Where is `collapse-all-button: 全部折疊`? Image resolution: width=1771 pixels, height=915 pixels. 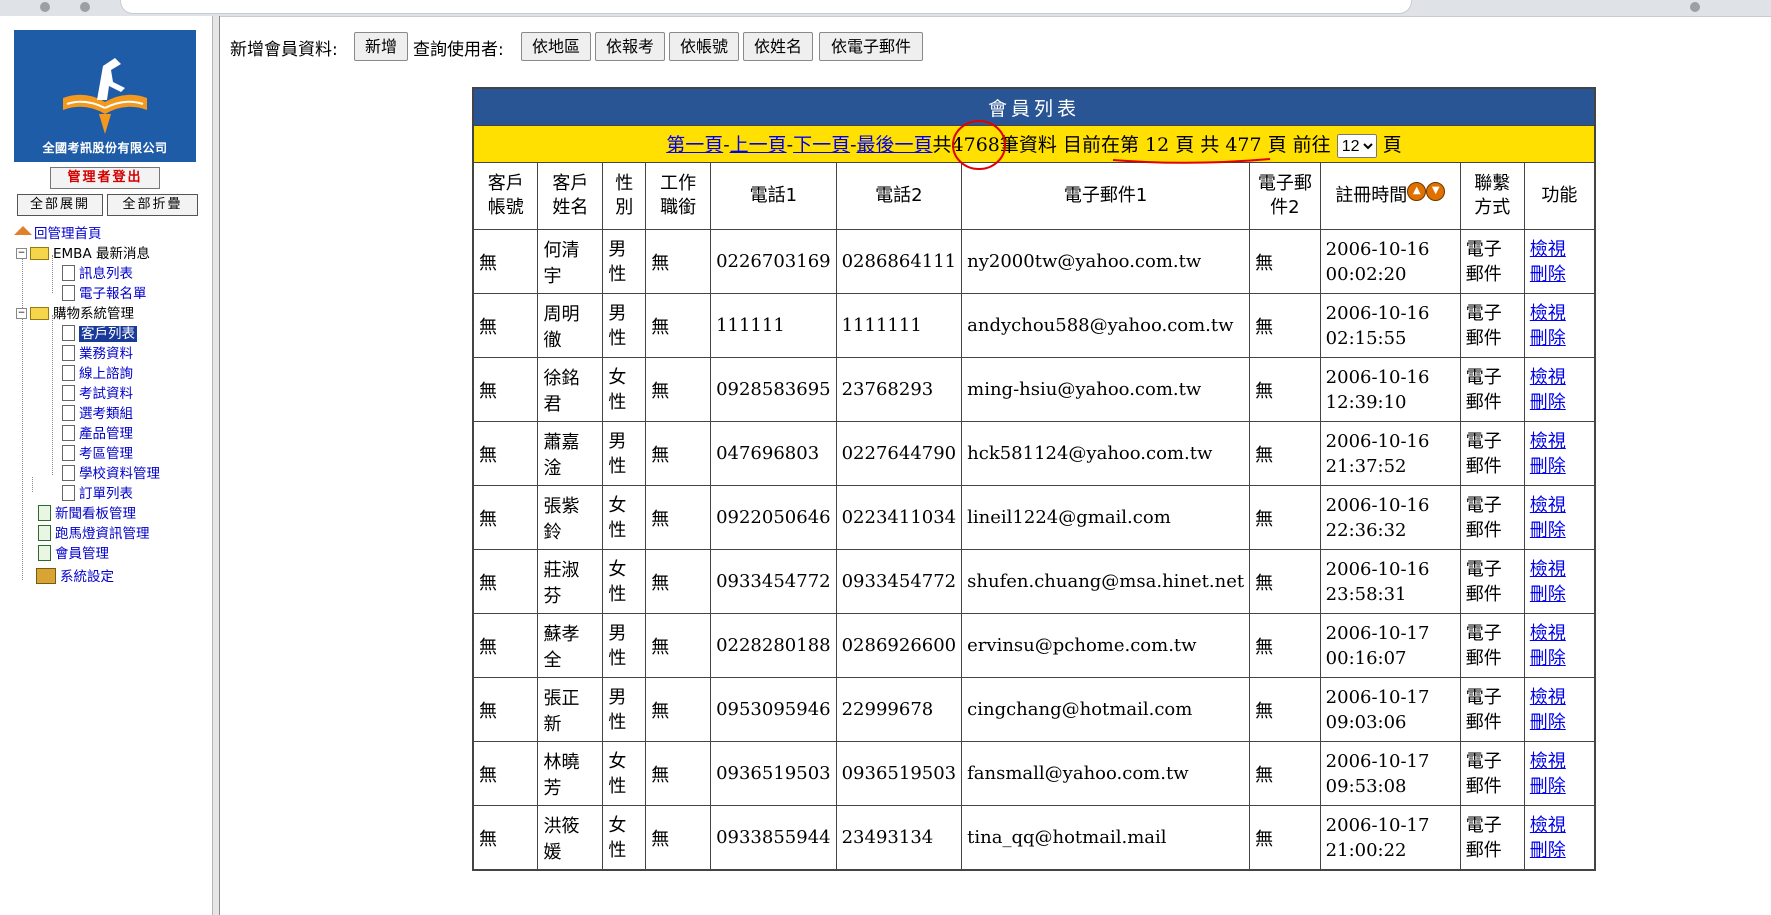 collapse-all-button: 全部折疊 is located at coordinates (152, 205).